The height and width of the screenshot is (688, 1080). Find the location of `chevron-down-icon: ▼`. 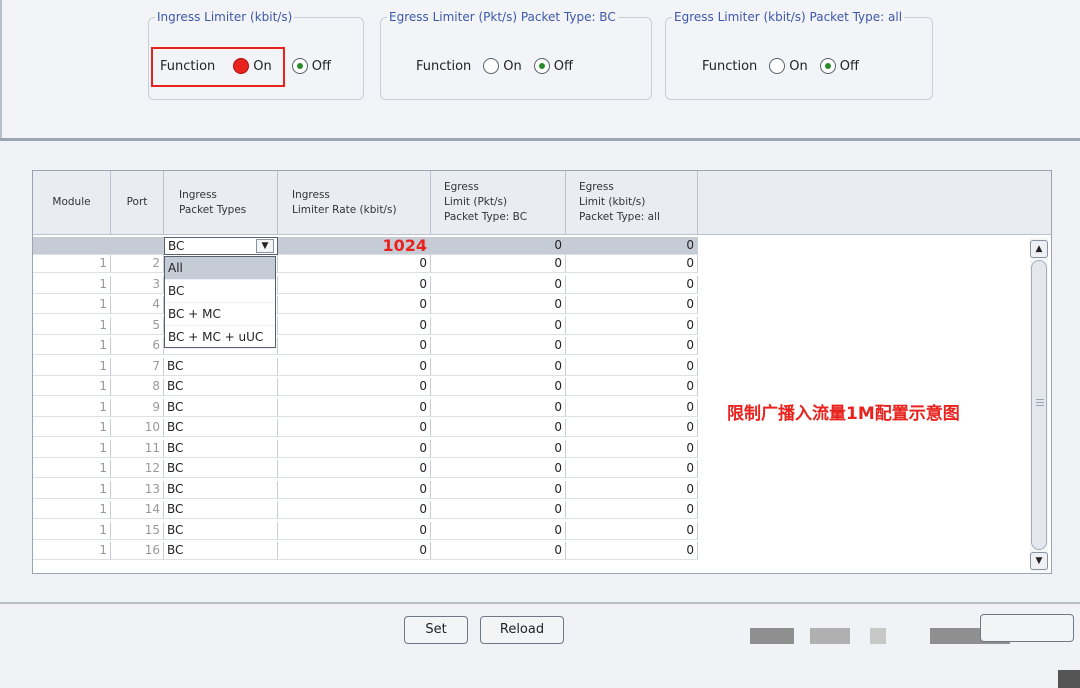

chevron-down-icon: ▼ is located at coordinates (265, 246).